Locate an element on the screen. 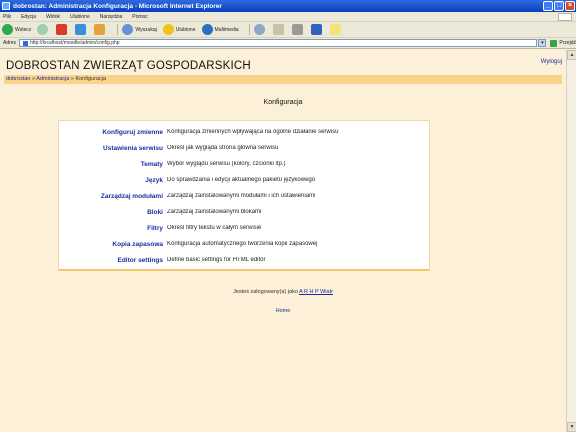  stop-icon is located at coordinates (62, 29).